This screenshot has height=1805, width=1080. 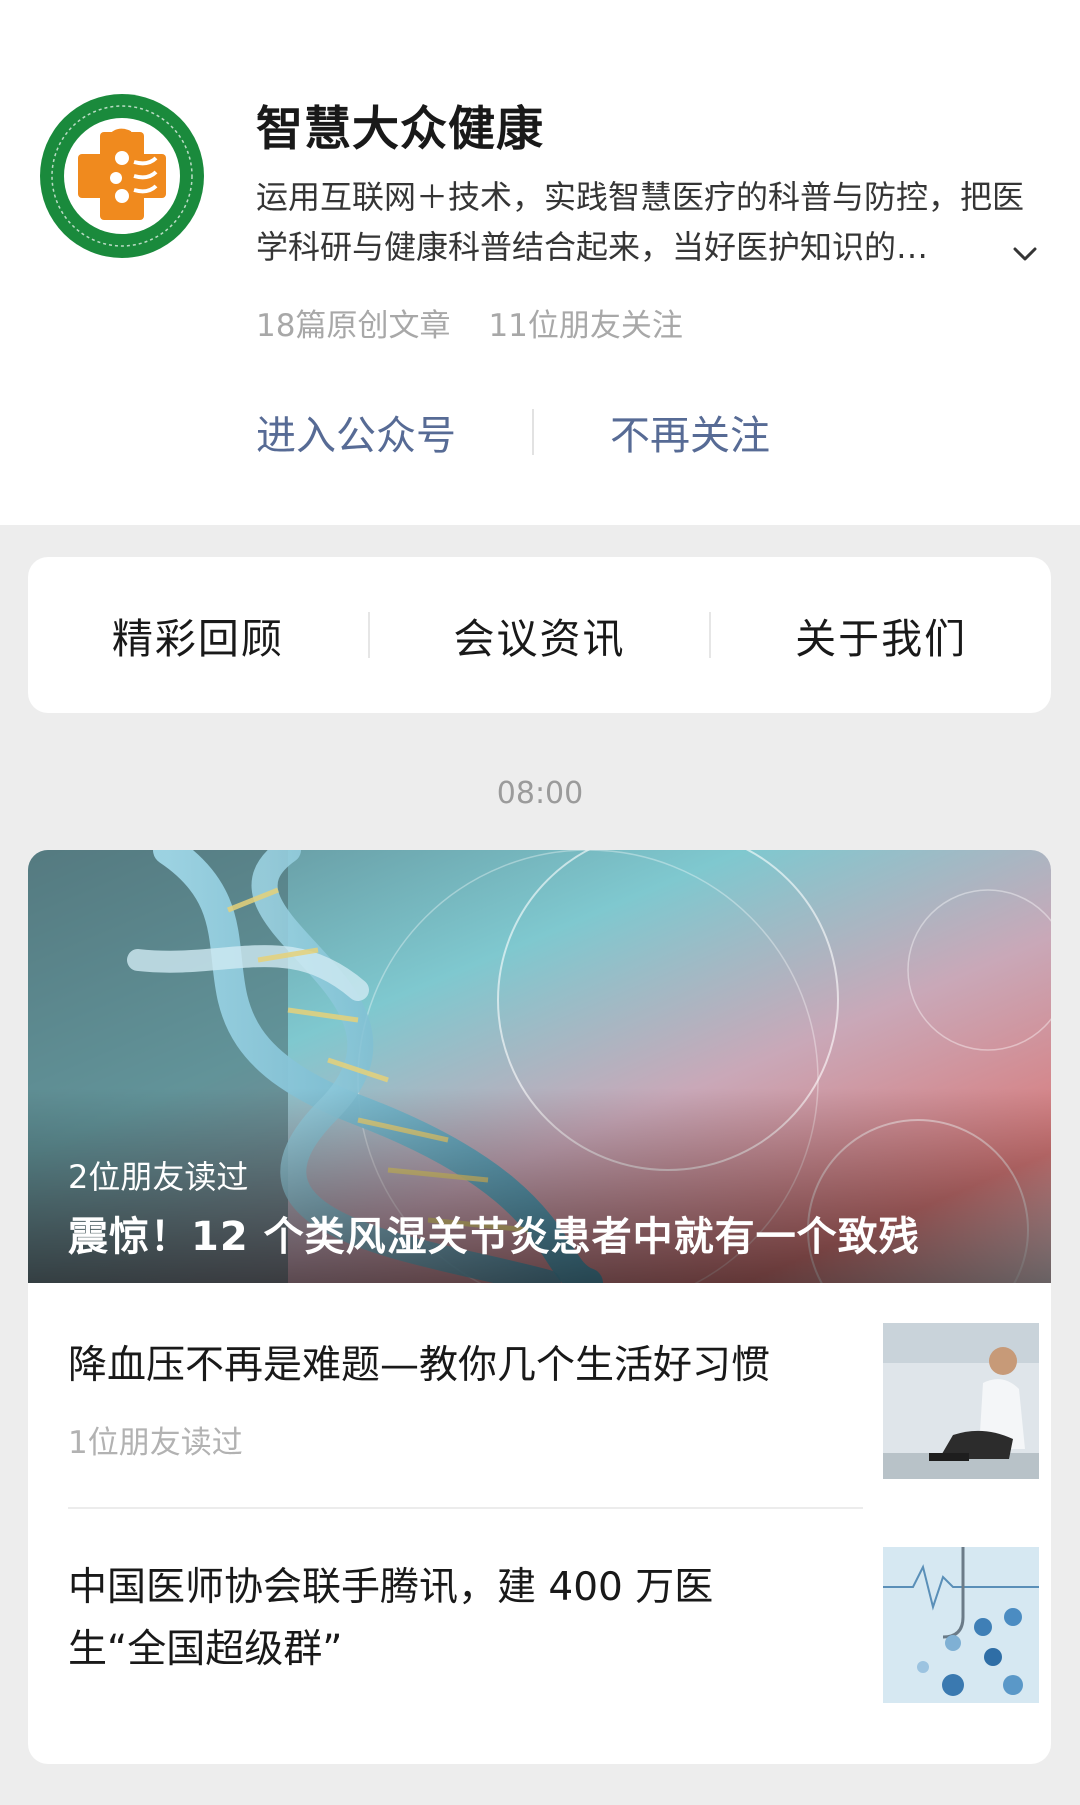 What do you see at coordinates (513, 432) in the screenshot?
I see `account-actions: 进入公众号 不再关注` at bounding box center [513, 432].